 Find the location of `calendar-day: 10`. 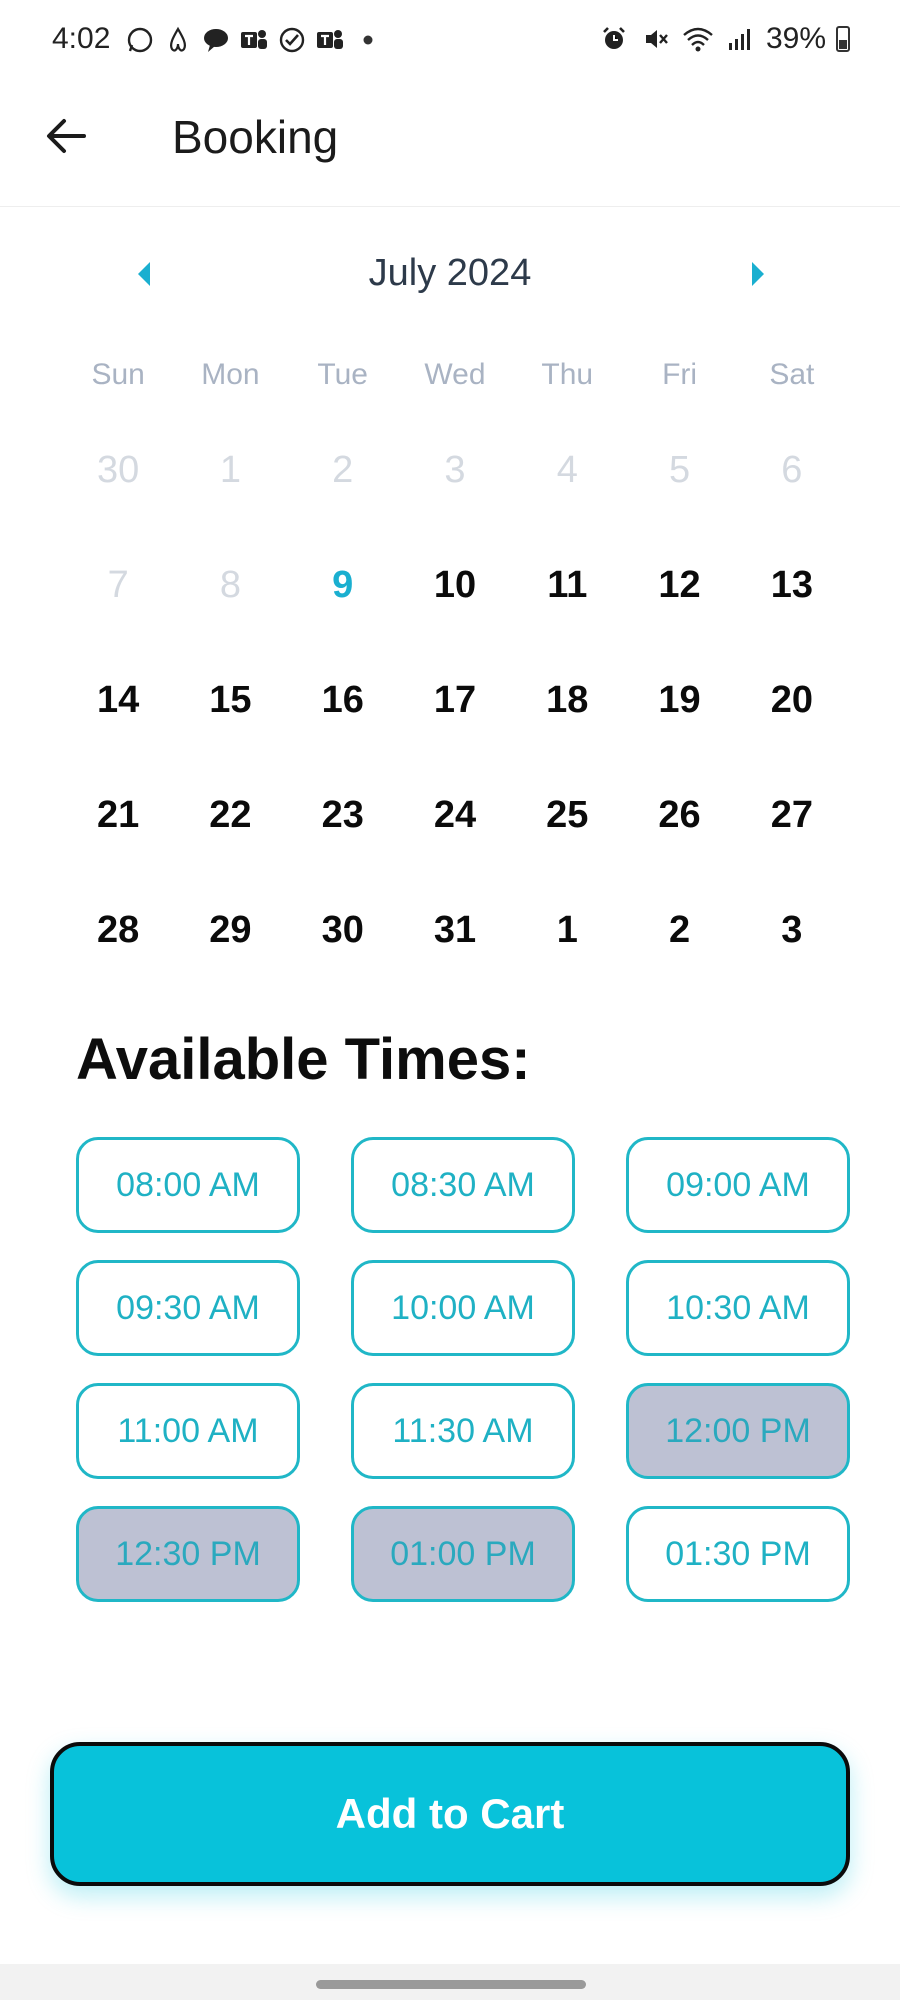

calendar-day: 10 is located at coordinates (455, 602).